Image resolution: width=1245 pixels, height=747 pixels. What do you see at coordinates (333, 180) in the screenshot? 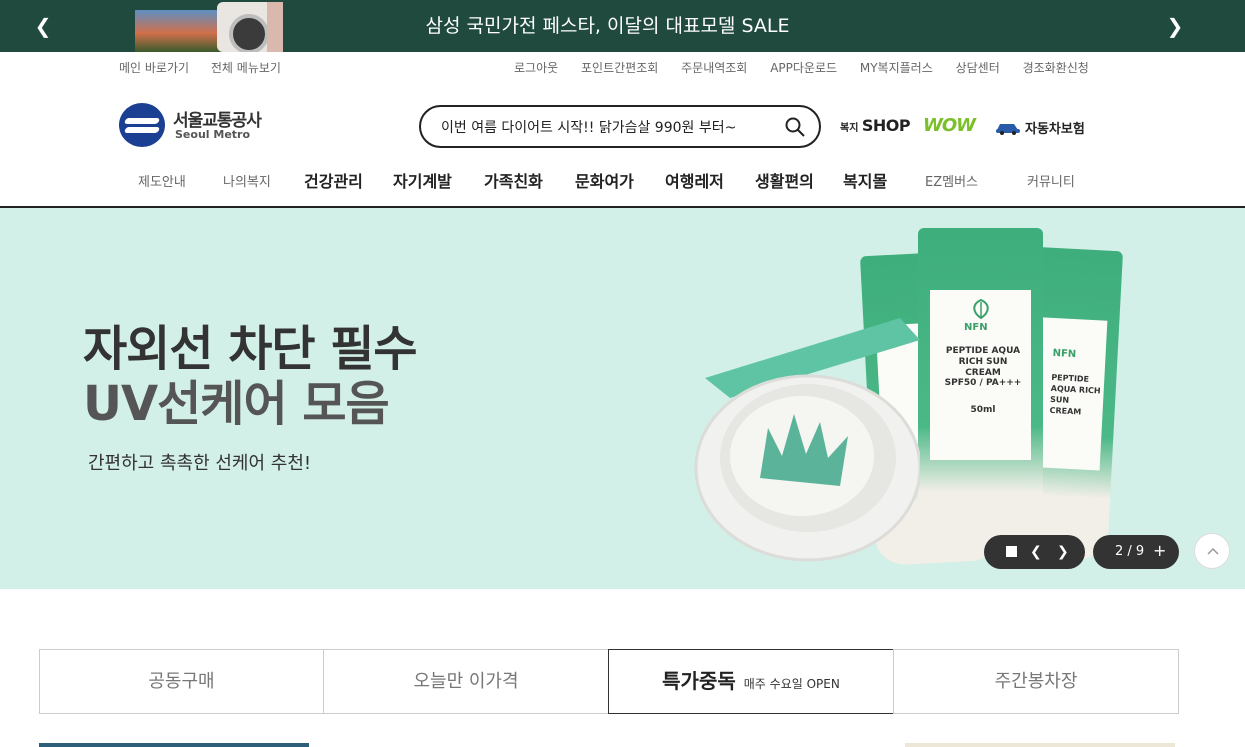
I see `nav-item-health: 건강관리` at bounding box center [333, 180].